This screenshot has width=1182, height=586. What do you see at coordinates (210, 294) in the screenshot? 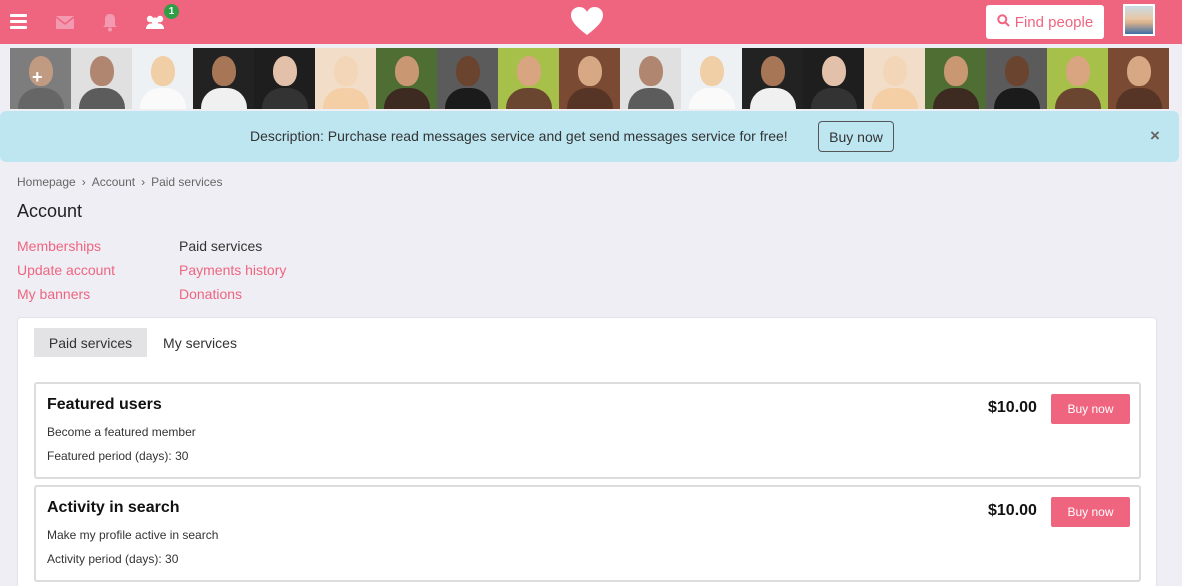
I see `nav-donations: Donations` at bounding box center [210, 294].